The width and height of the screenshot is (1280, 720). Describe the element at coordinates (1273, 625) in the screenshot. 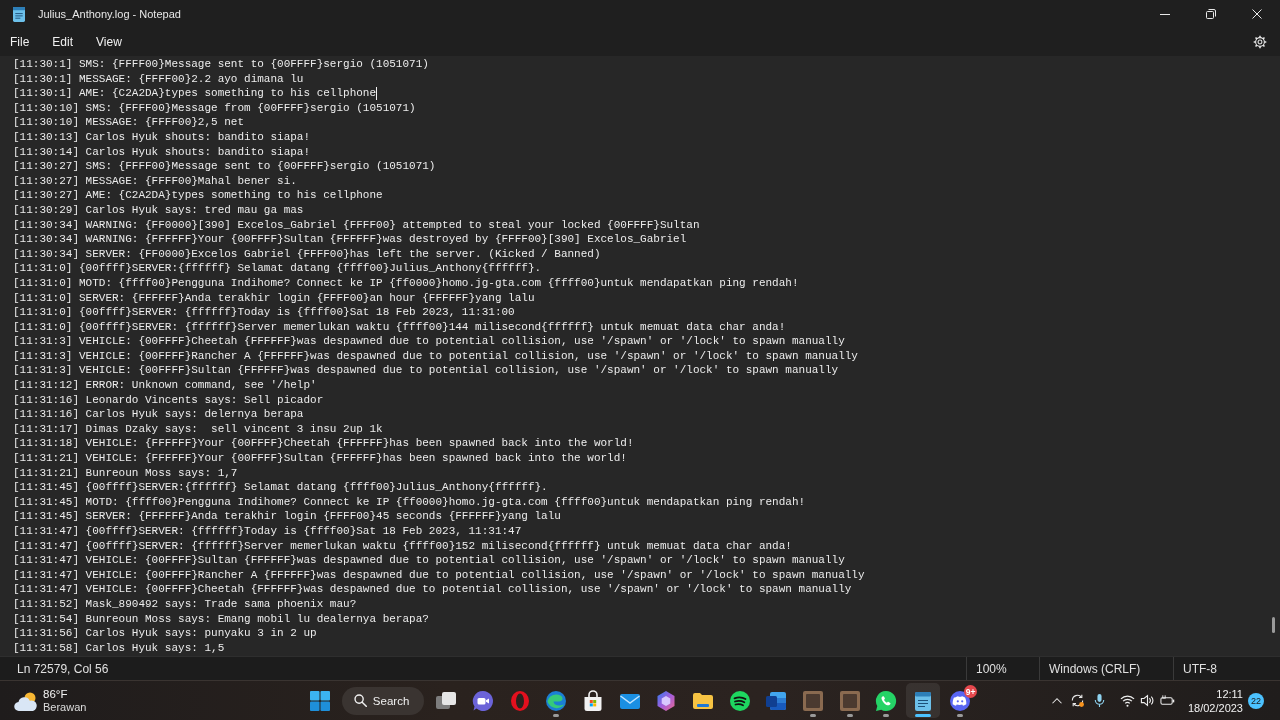

I see `scrollbar-thumb` at that location.